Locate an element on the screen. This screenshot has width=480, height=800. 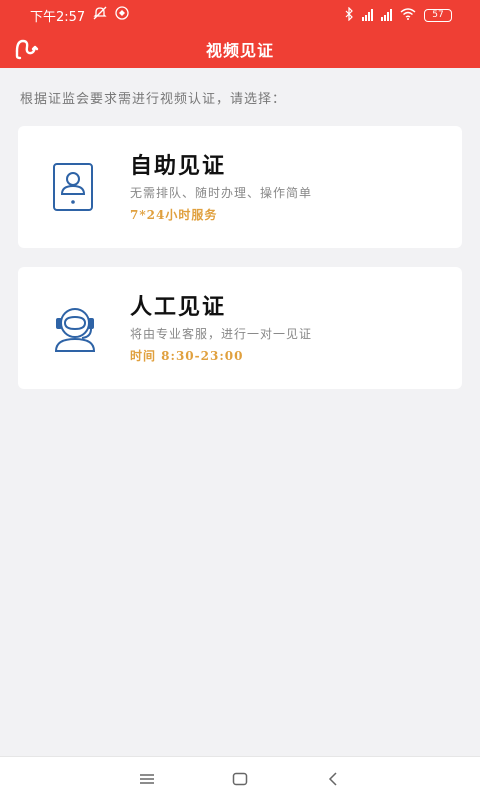
option-title: 人工见证 is located at coordinates (178, 307).